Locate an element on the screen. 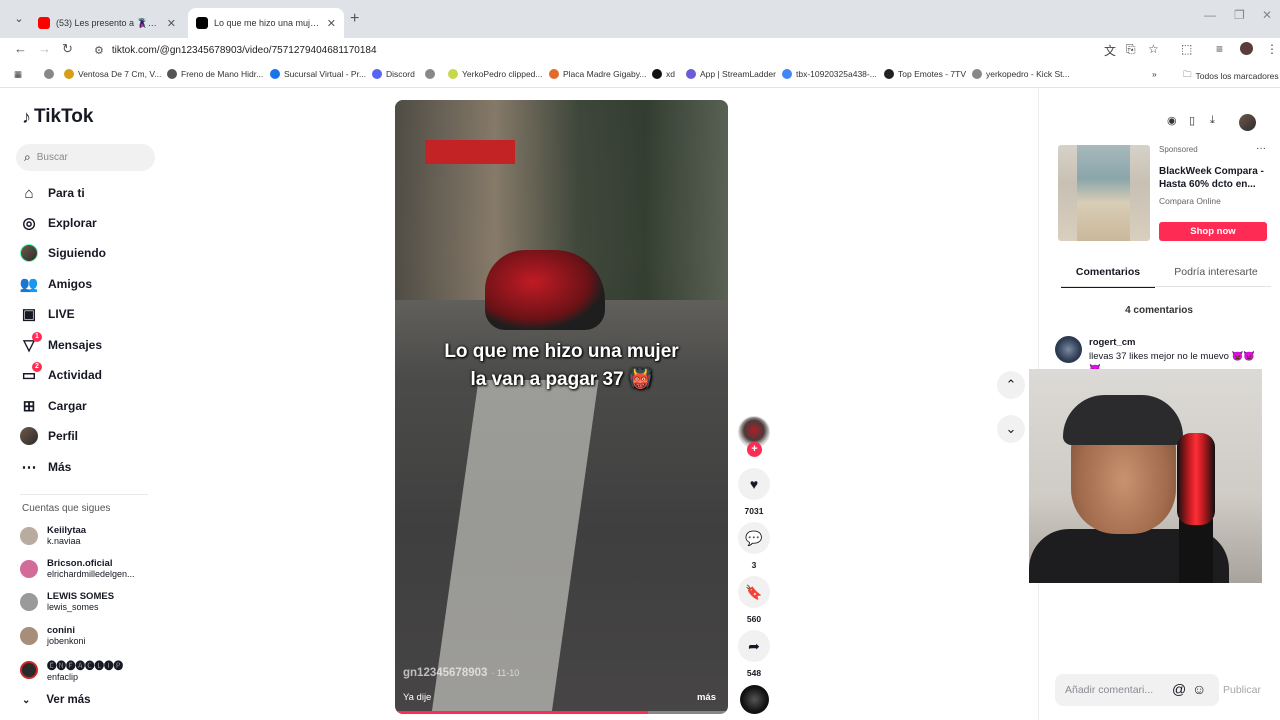 Image resolution: width=1280 pixels, height=720 pixels. following-account: conini jobenkoni is located at coordinates (53, 635).